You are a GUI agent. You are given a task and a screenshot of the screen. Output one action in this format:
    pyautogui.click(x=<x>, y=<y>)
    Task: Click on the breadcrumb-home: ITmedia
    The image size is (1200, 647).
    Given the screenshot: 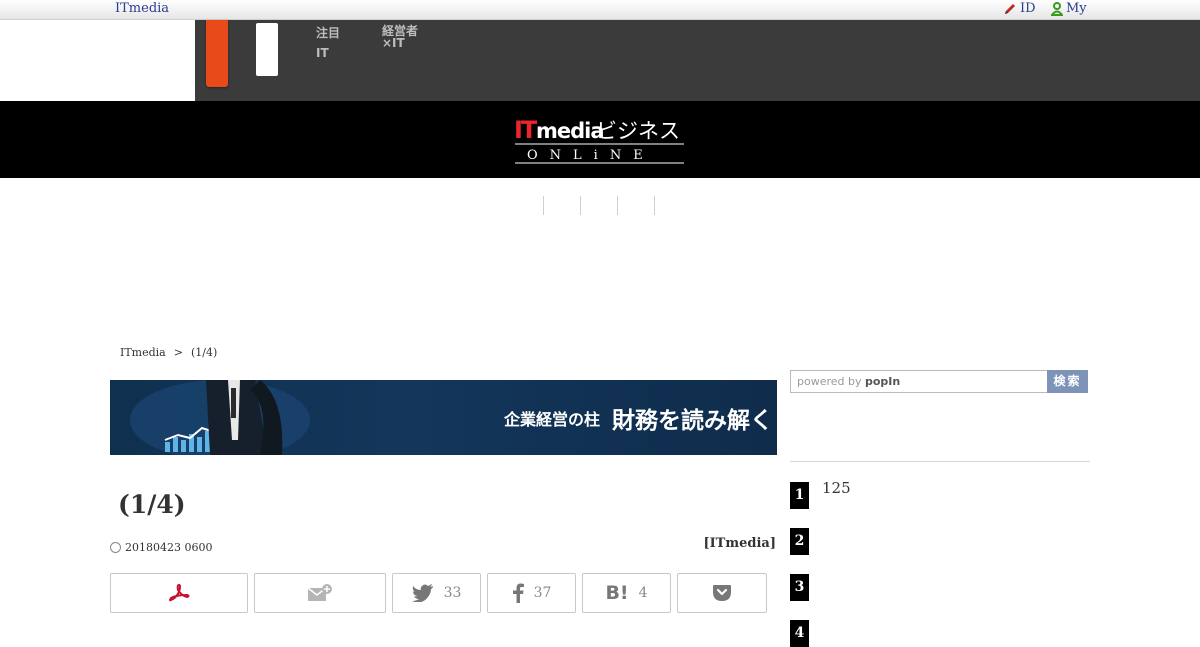 What is the action you would take?
    pyautogui.click(x=143, y=352)
    